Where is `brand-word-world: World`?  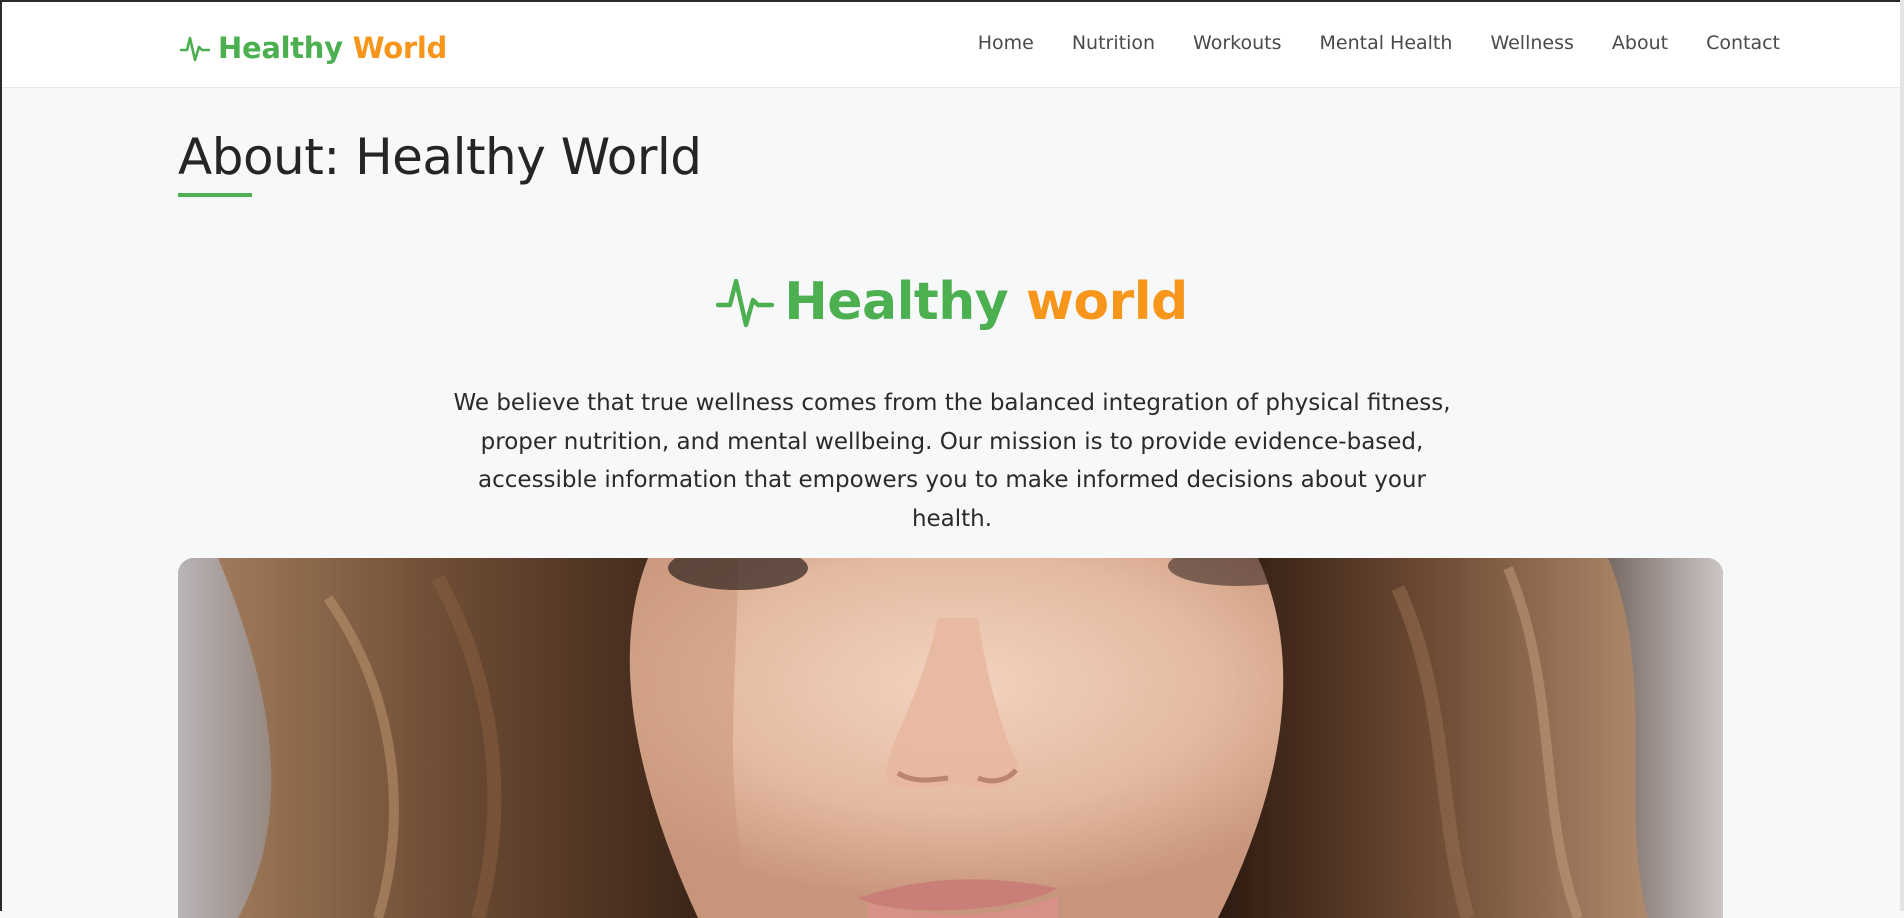
brand-word-world: World is located at coordinates (400, 48).